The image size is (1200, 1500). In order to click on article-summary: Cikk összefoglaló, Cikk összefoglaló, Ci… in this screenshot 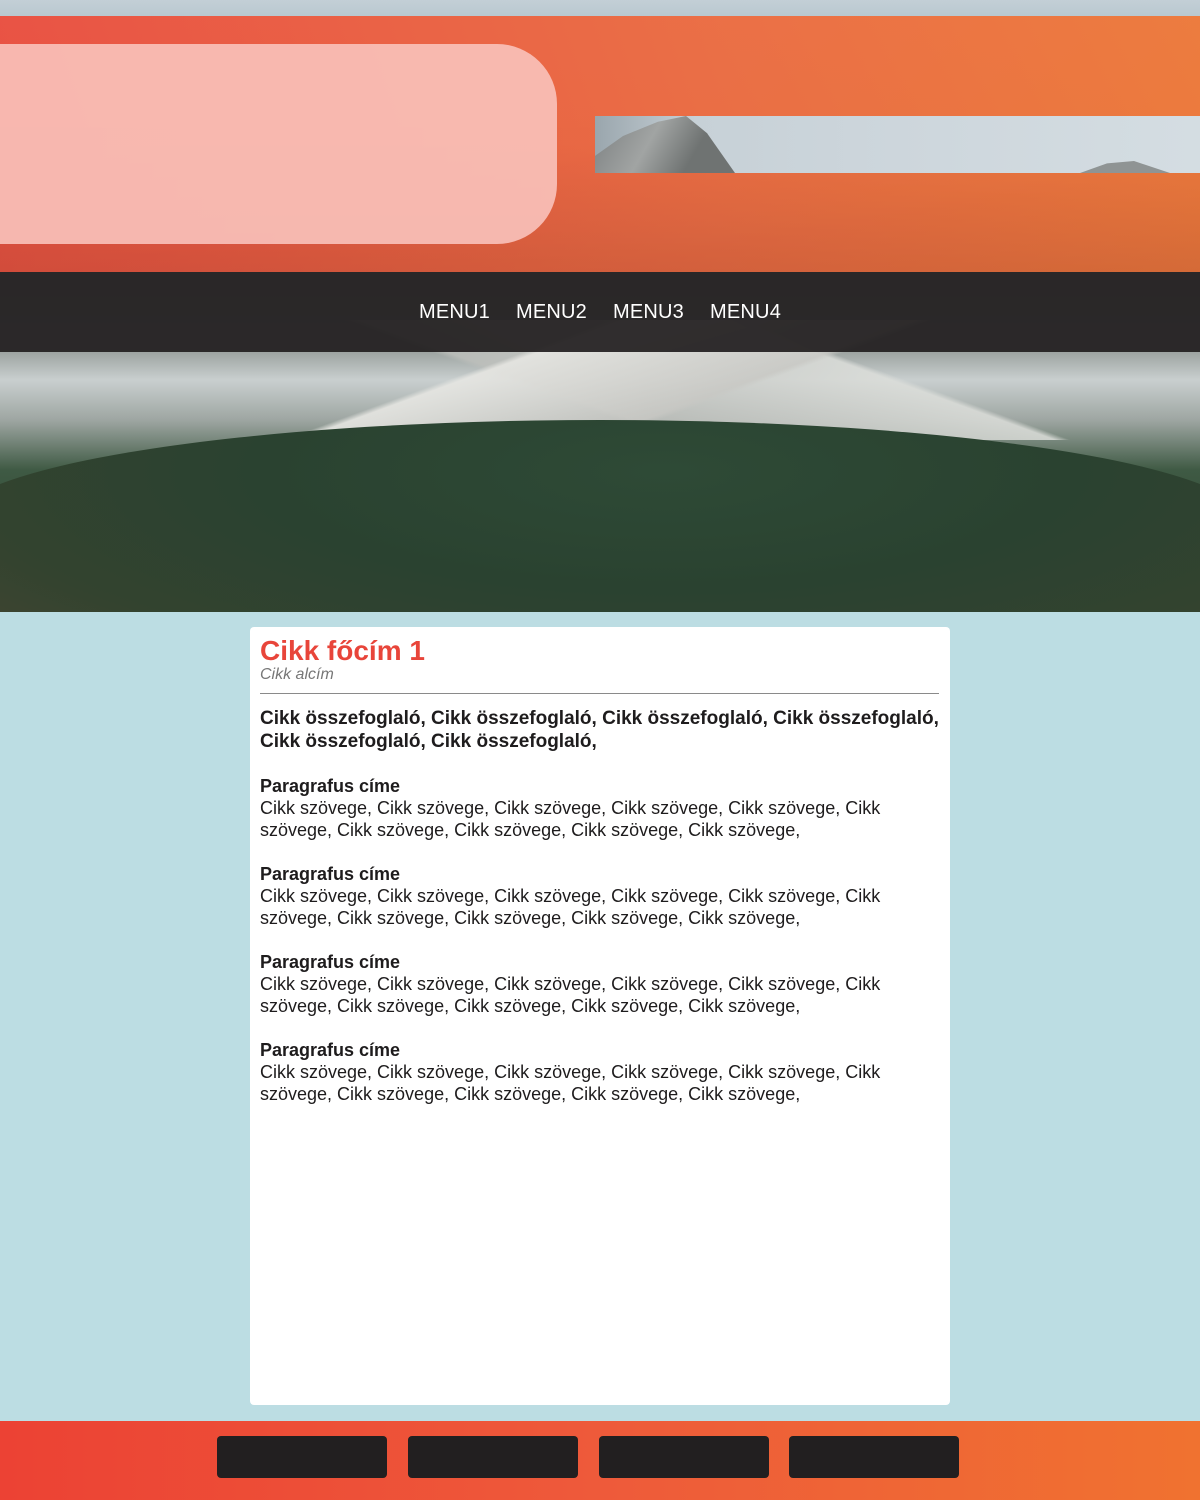, I will do `click(599, 730)`.